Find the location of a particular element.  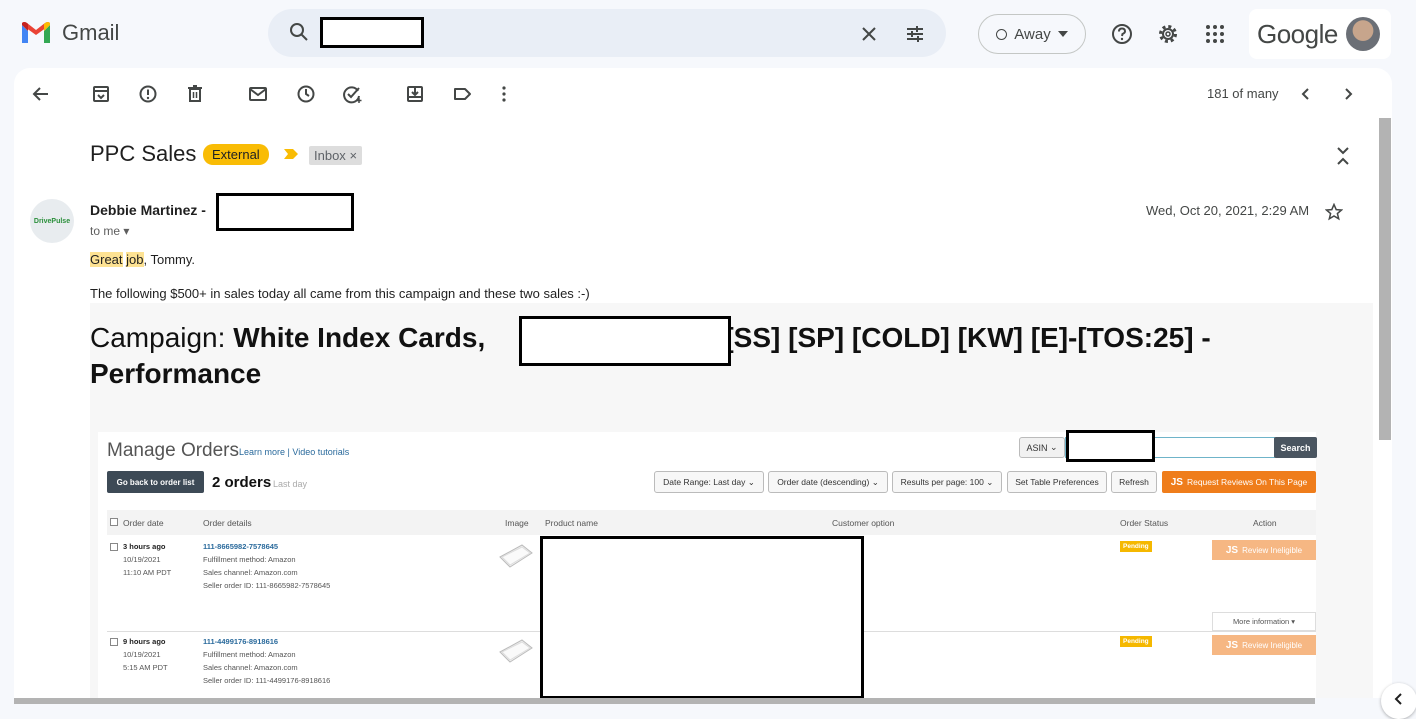

importance-marker-icon is located at coordinates (291, 154).